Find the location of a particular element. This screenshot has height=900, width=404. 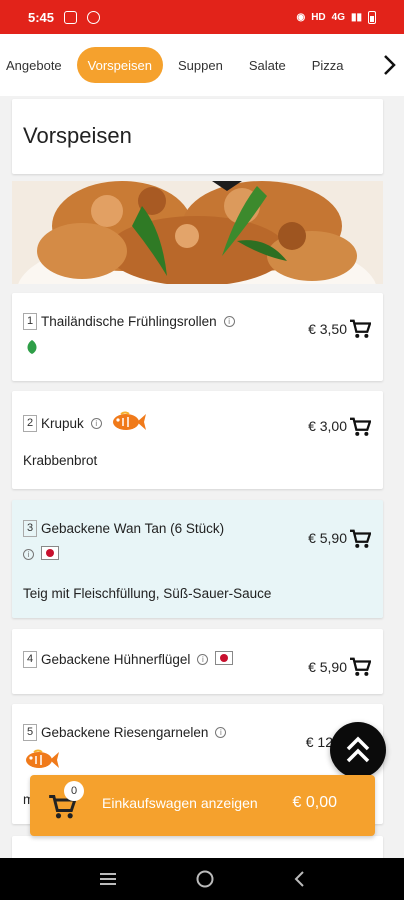

item-name: Gebackene Hühnerflügel is located at coordinates (116, 659).